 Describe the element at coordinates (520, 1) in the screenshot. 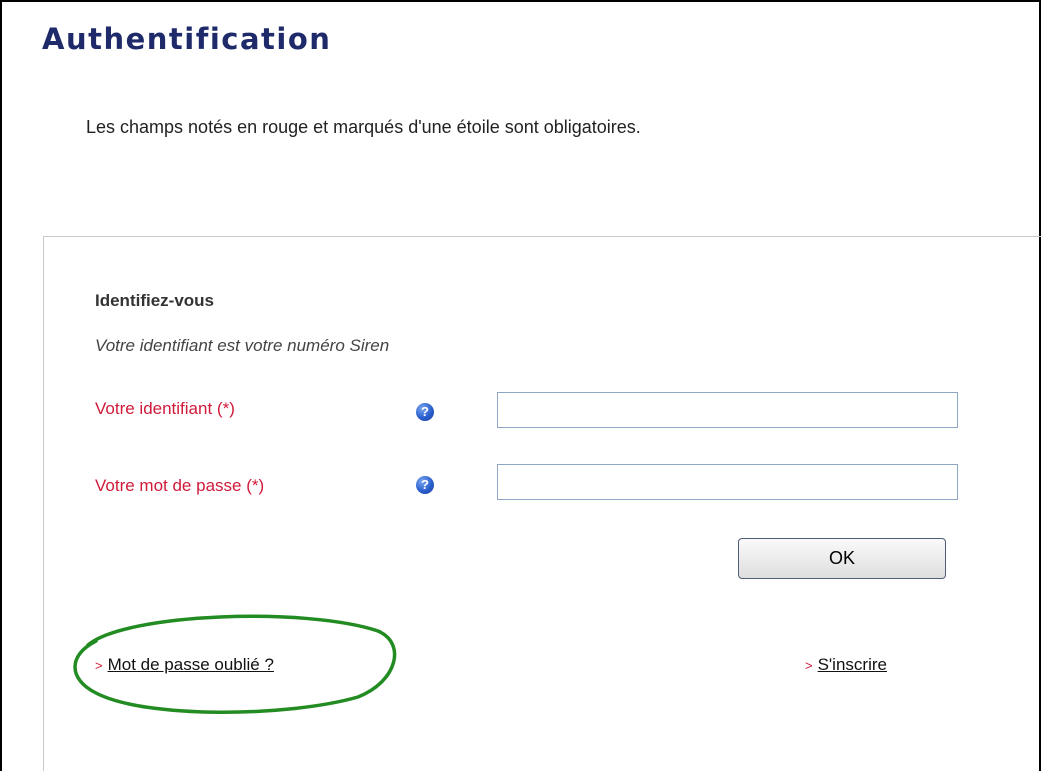

I see `window-border-top` at that location.